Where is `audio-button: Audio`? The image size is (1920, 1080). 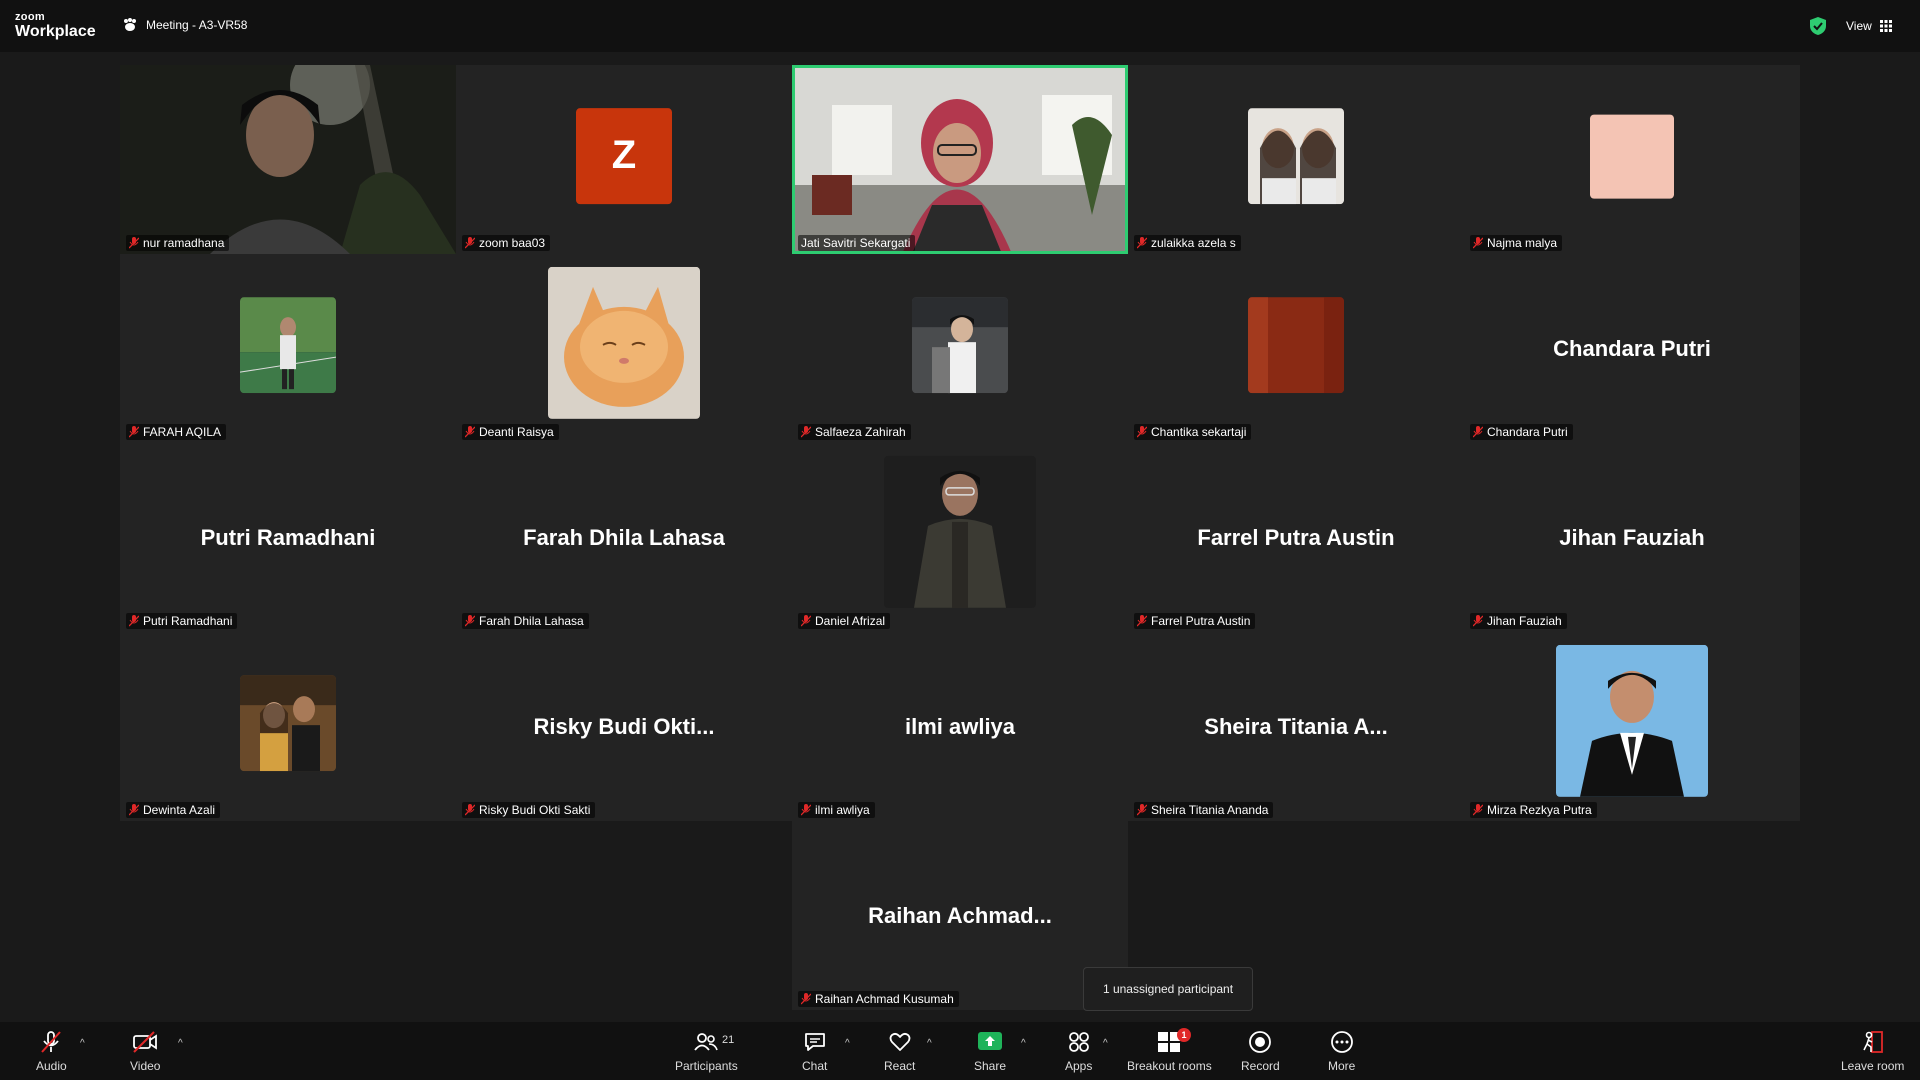
audio-button: Audio is located at coordinates (51, 1051).